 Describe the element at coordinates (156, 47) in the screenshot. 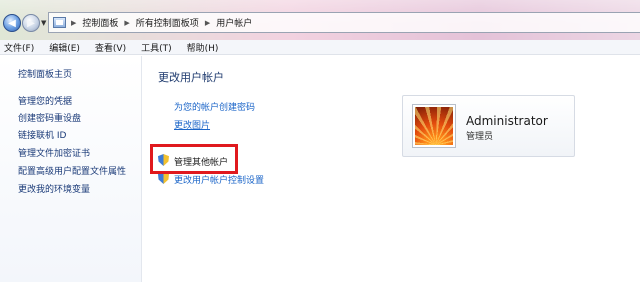

I see `menu-tools: 工具(T)` at that location.